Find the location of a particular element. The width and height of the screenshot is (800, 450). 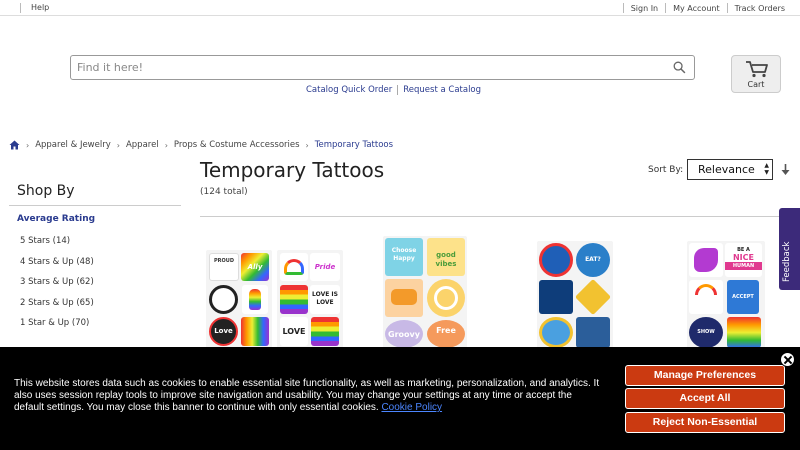

product-image: PROUD Ally Love is located at coordinates (239, 299).